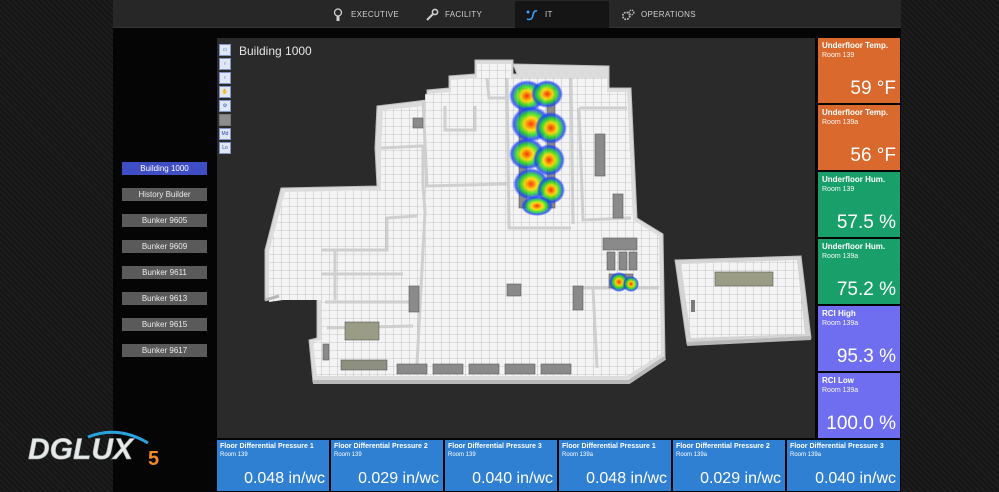 The image size is (999, 492). Describe the element at coordinates (225, 120) in the screenshot. I see `blank-tool-button` at that location.